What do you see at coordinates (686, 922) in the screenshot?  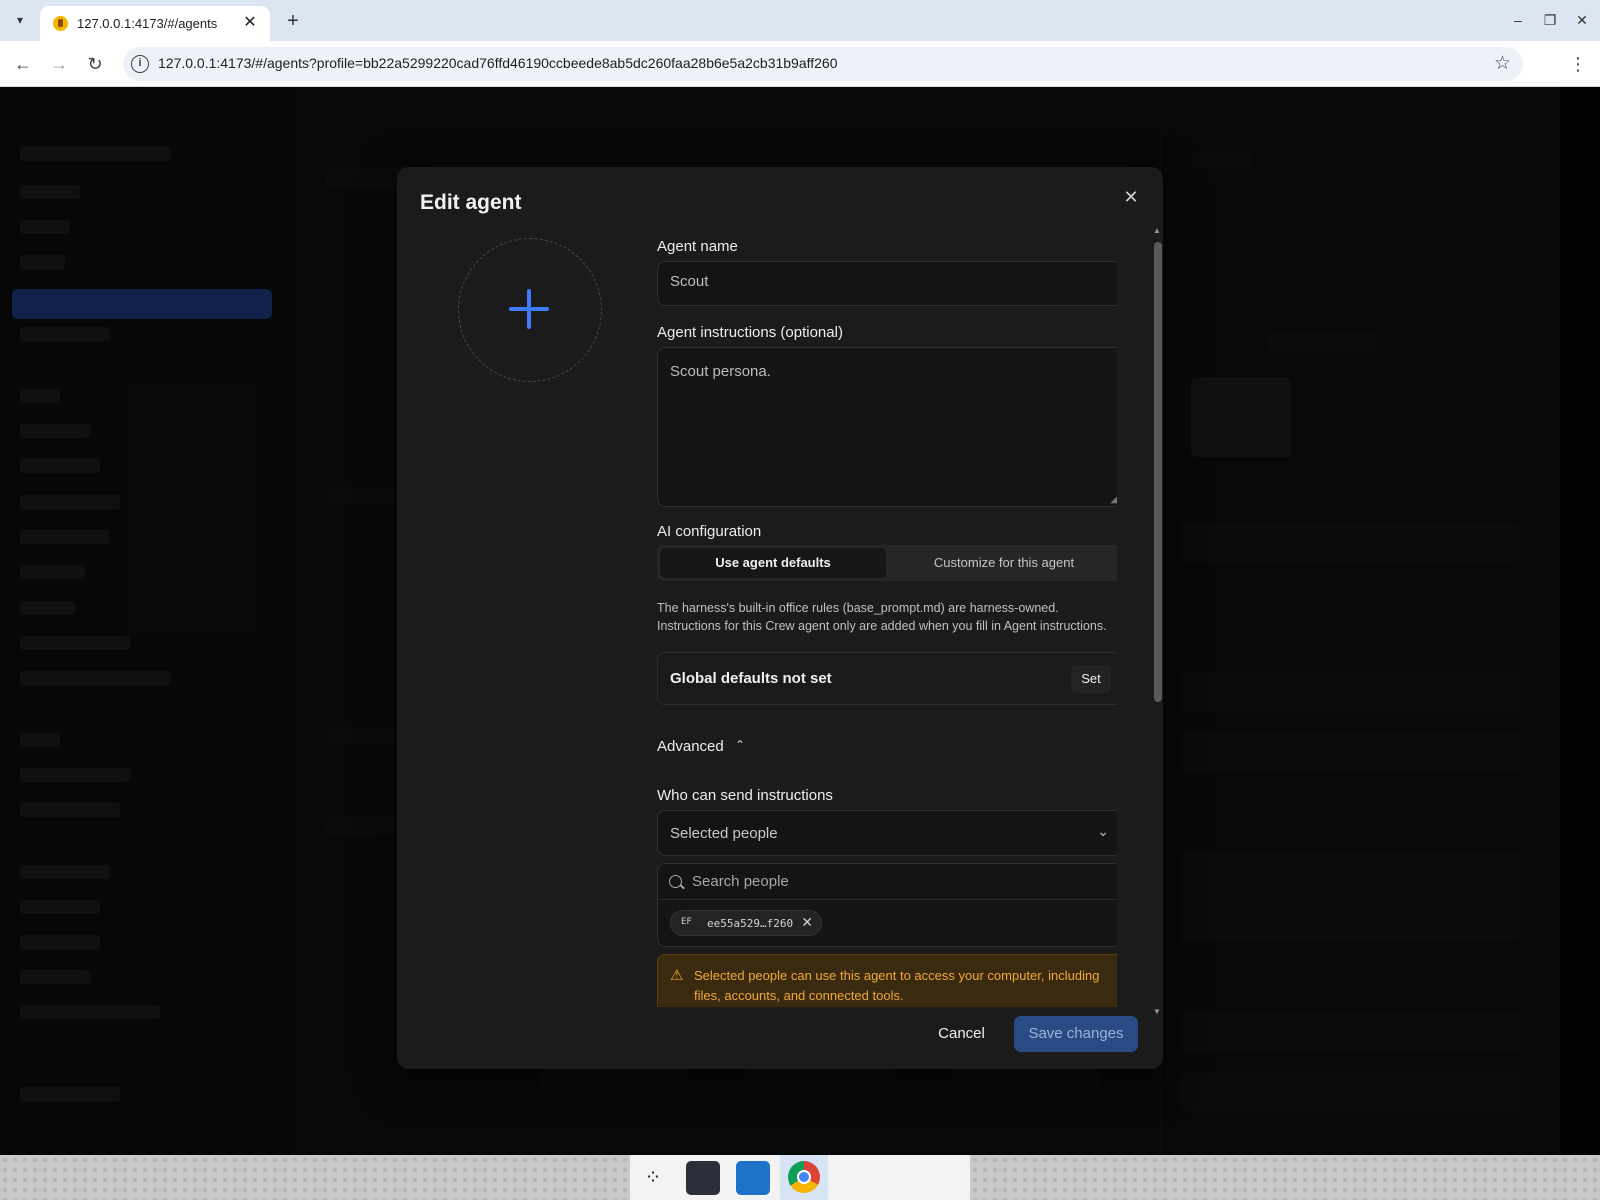 I see `chip-initials: EF` at bounding box center [686, 922].